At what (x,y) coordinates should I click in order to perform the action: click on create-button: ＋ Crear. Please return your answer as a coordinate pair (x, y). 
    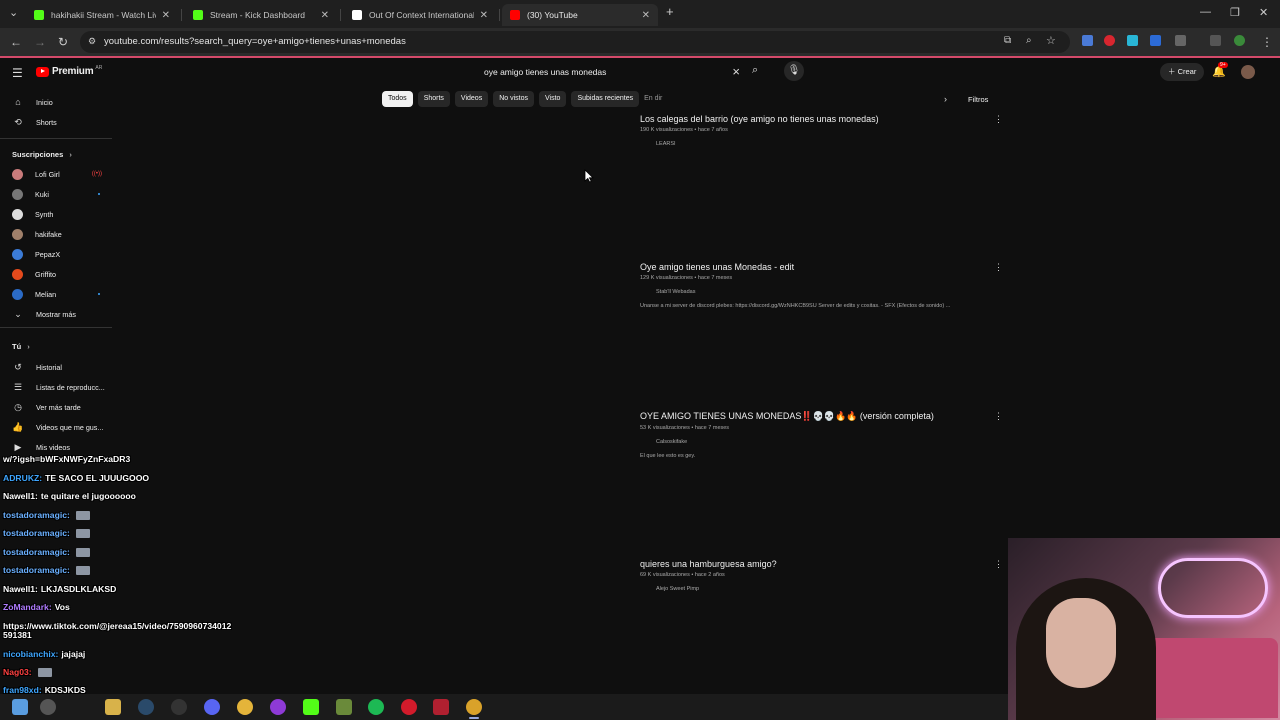
    Looking at the image, I should click on (1182, 72).